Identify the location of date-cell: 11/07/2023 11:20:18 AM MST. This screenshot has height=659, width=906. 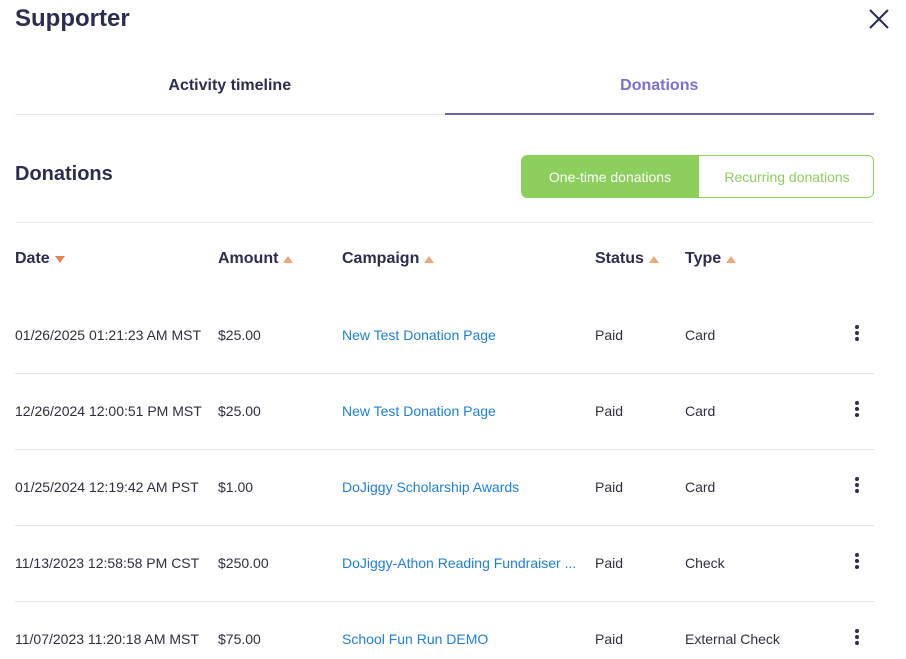
(107, 639).